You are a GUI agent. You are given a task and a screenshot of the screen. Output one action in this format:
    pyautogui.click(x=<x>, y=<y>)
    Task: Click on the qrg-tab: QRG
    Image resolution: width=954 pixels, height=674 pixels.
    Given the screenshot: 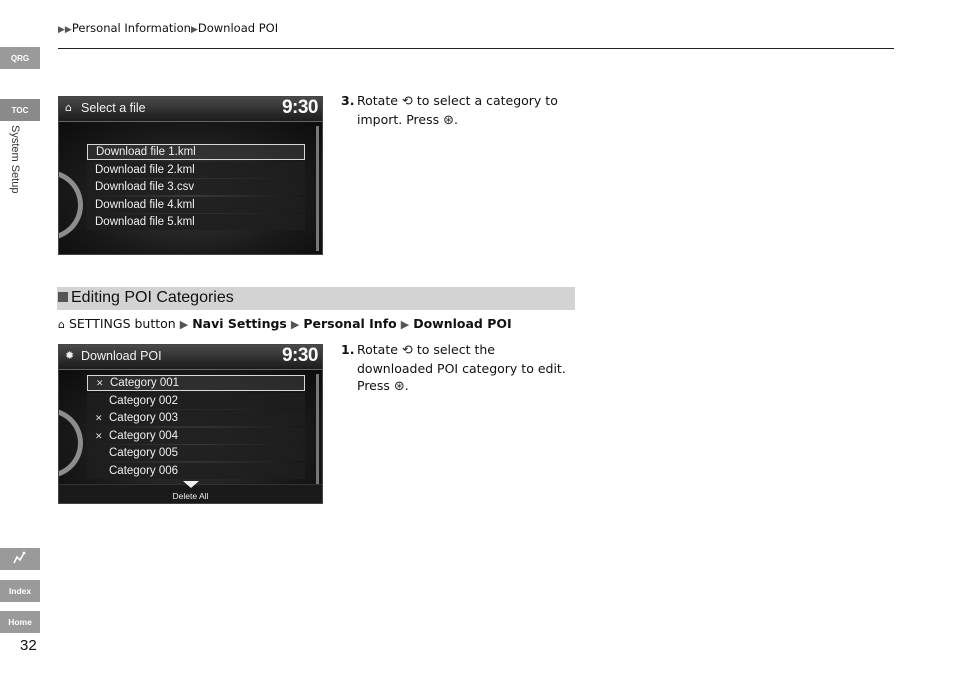 What is the action you would take?
    pyautogui.click(x=20, y=58)
    